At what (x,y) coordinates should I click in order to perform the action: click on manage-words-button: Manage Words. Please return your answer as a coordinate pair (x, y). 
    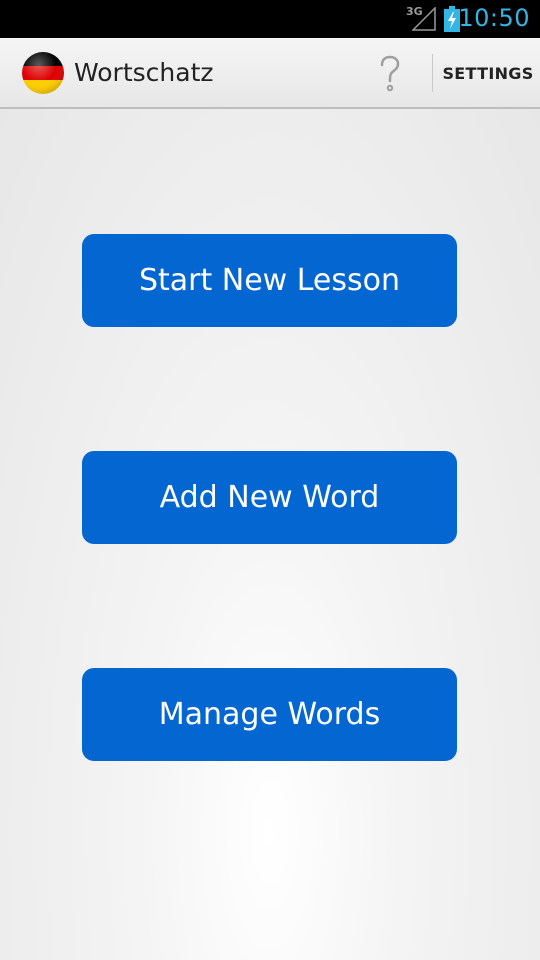
    Looking at the image, I should click on (269, 714).